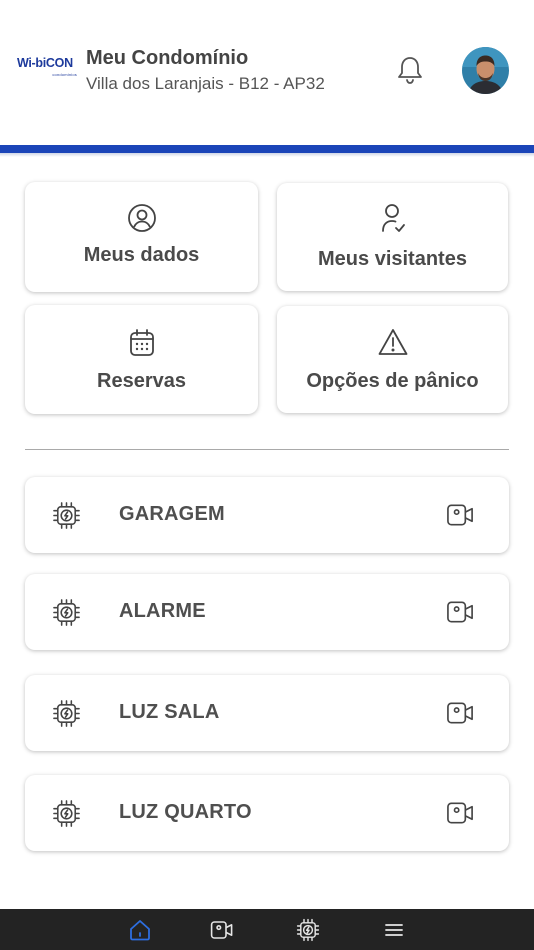 This screenshot has height=950, width=534. What do you see at coordinates (141, 255) in the screenshot?
I see `card-label: Meus dados` at bounding box center [141, 255].